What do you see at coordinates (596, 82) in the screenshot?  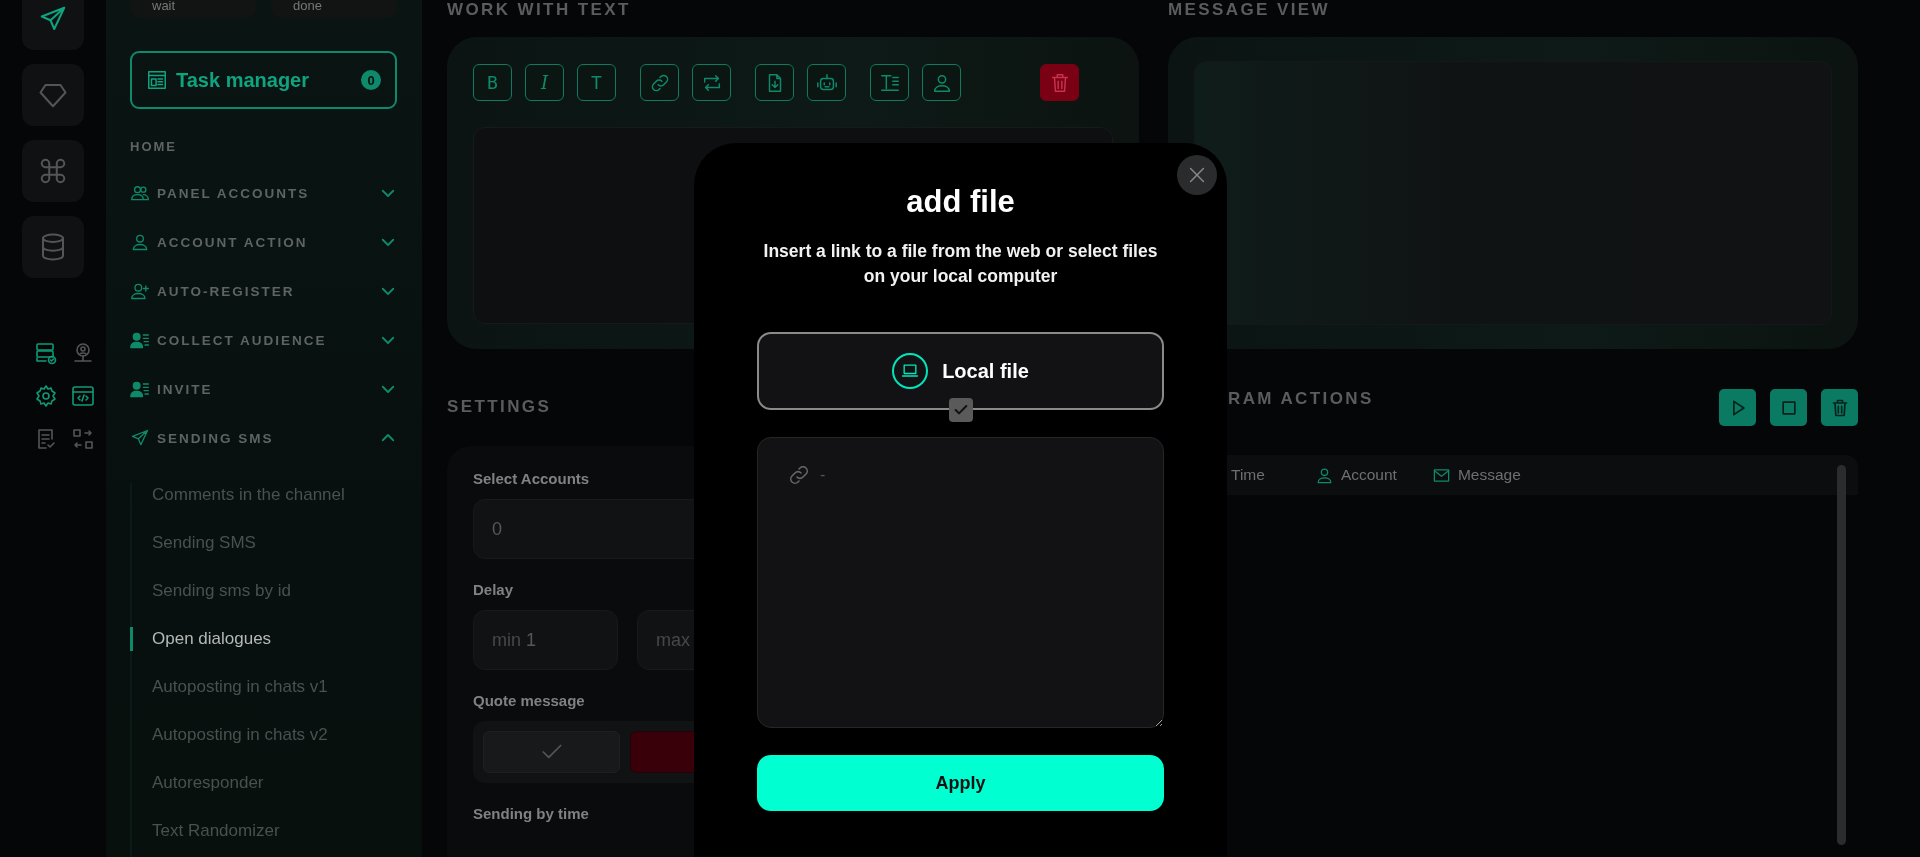 I see `format-button: T` at bounding box center [596, 82].